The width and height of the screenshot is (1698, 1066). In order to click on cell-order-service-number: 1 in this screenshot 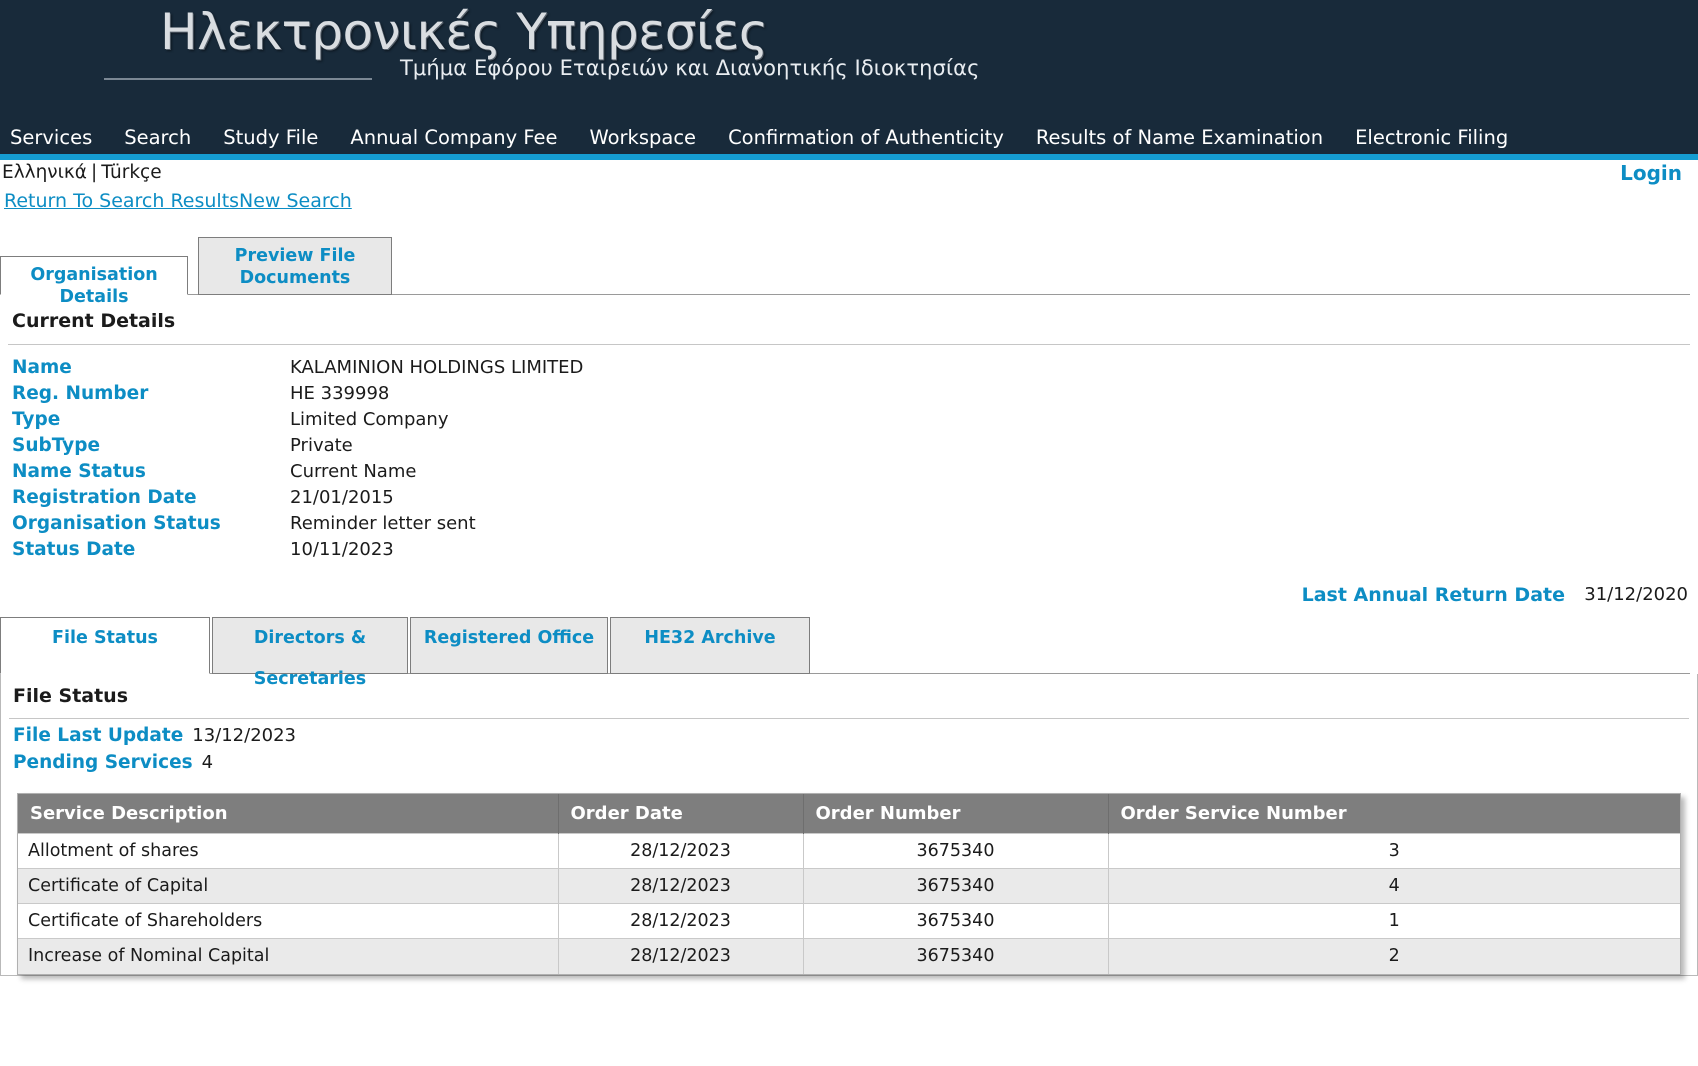, I will do `click(1394, 921)`.